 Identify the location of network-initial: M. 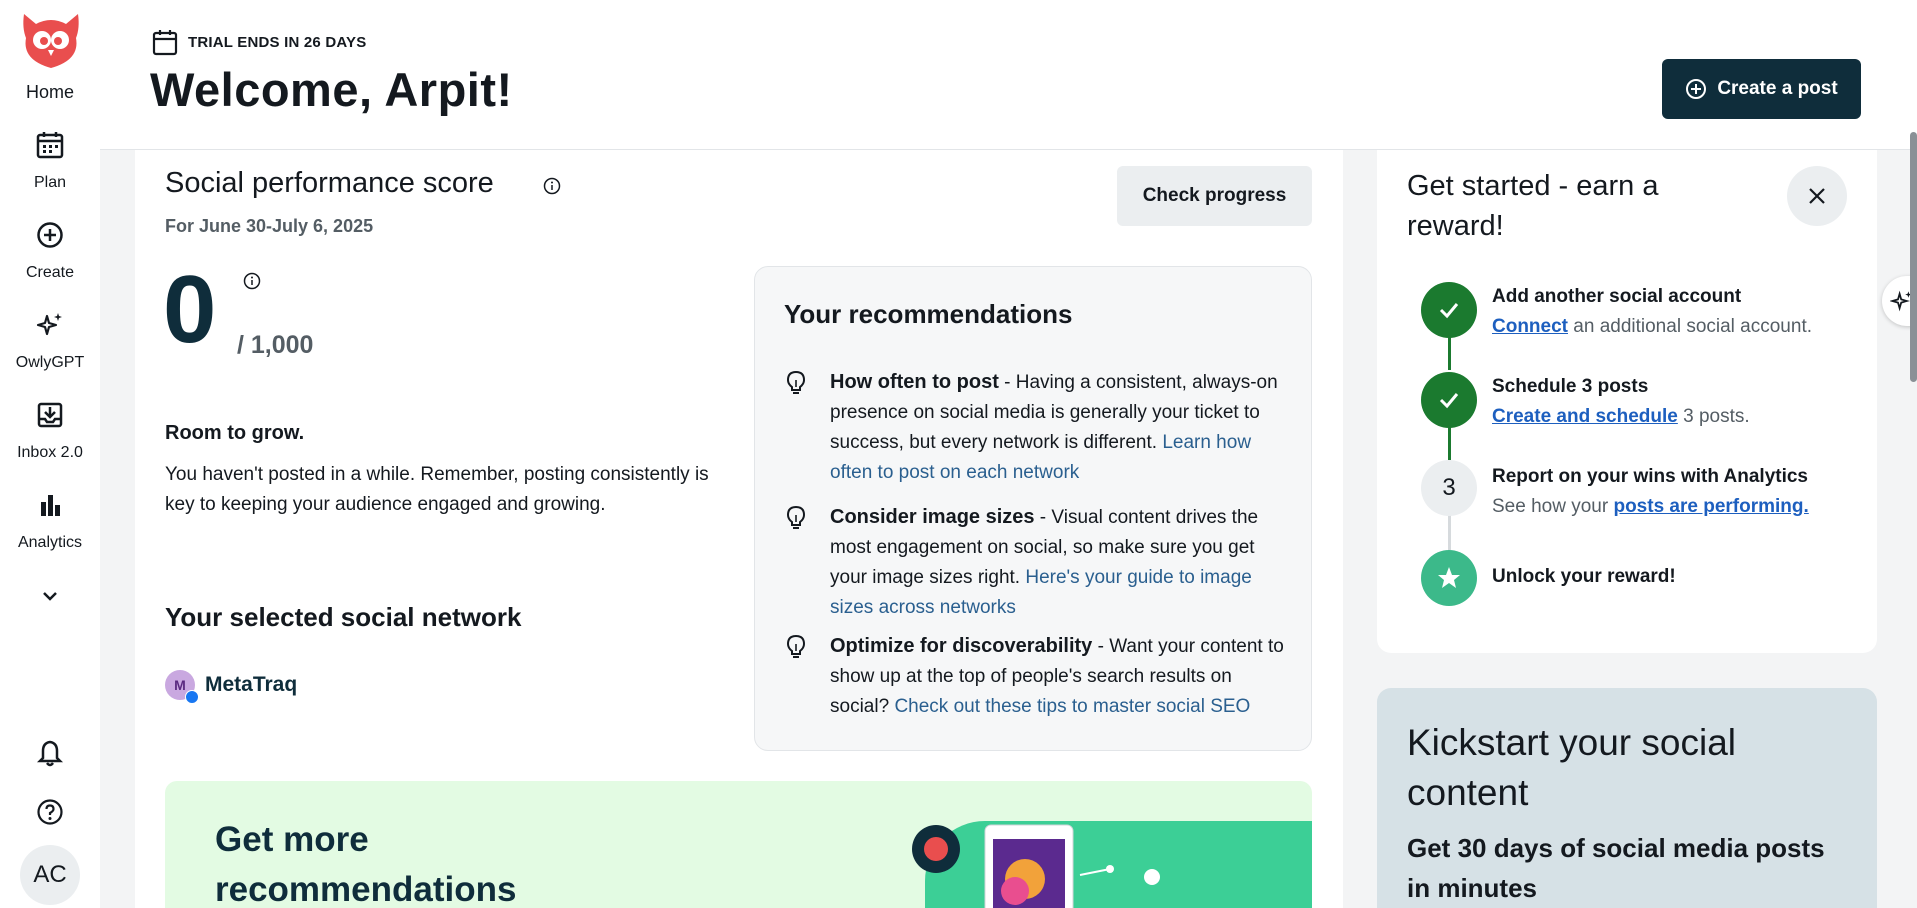
(180, 685).